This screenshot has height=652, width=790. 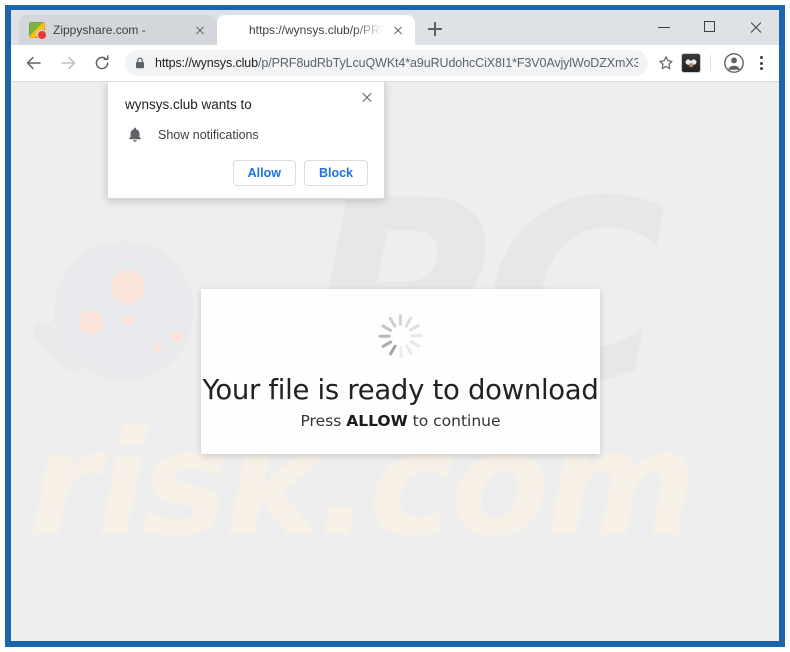 I want to click on subtext-emphasis: ALLOW, so click(x=377, y=421).